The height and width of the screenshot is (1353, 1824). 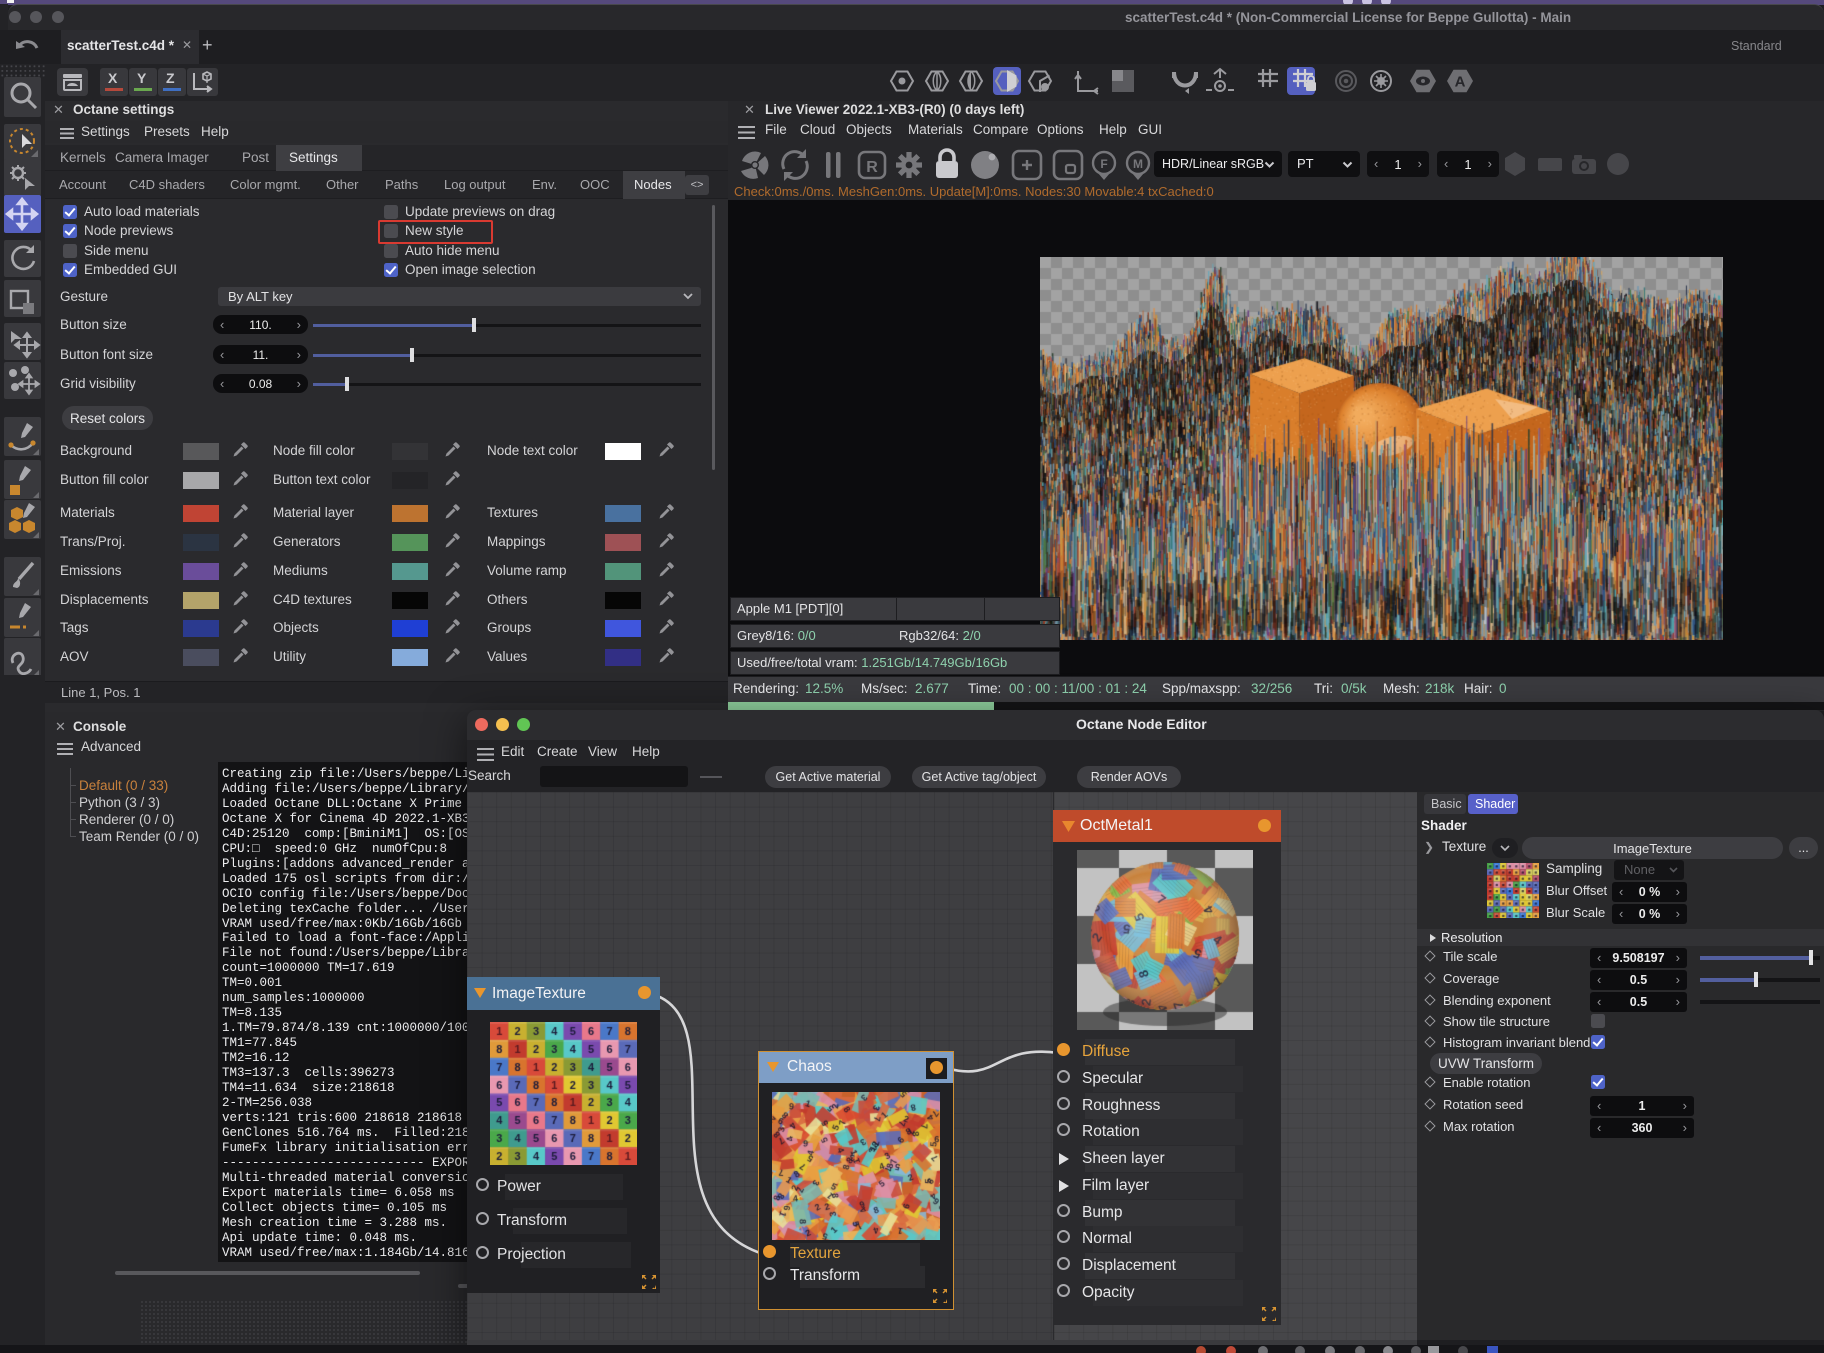 I want to click on svg-text: A, so click(x=1460, y=82).